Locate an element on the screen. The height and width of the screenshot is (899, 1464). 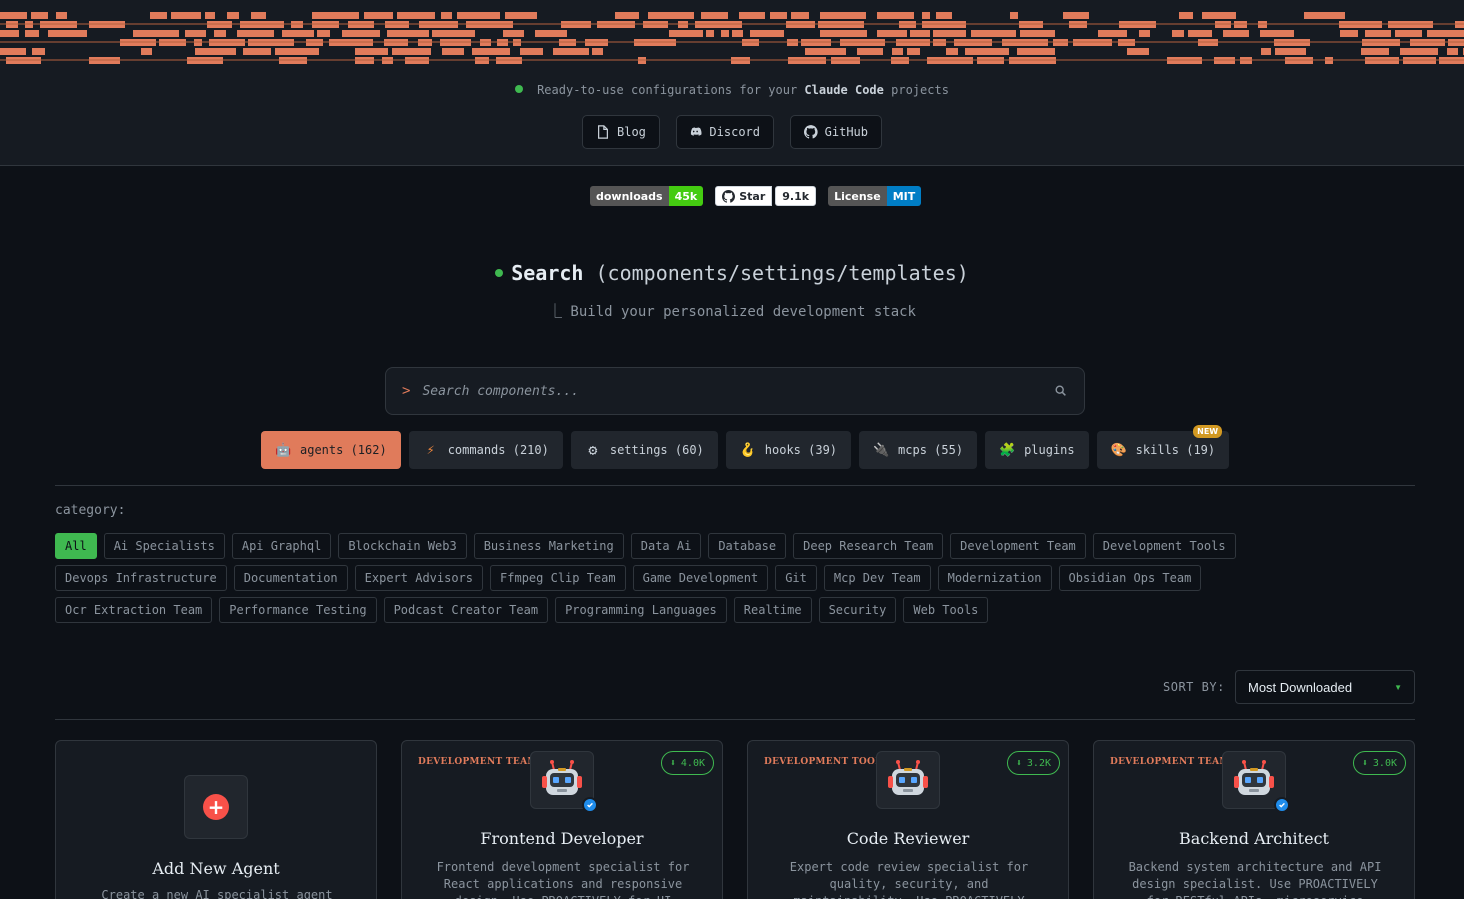
search-bar: > is located at coordinates (735, 391).